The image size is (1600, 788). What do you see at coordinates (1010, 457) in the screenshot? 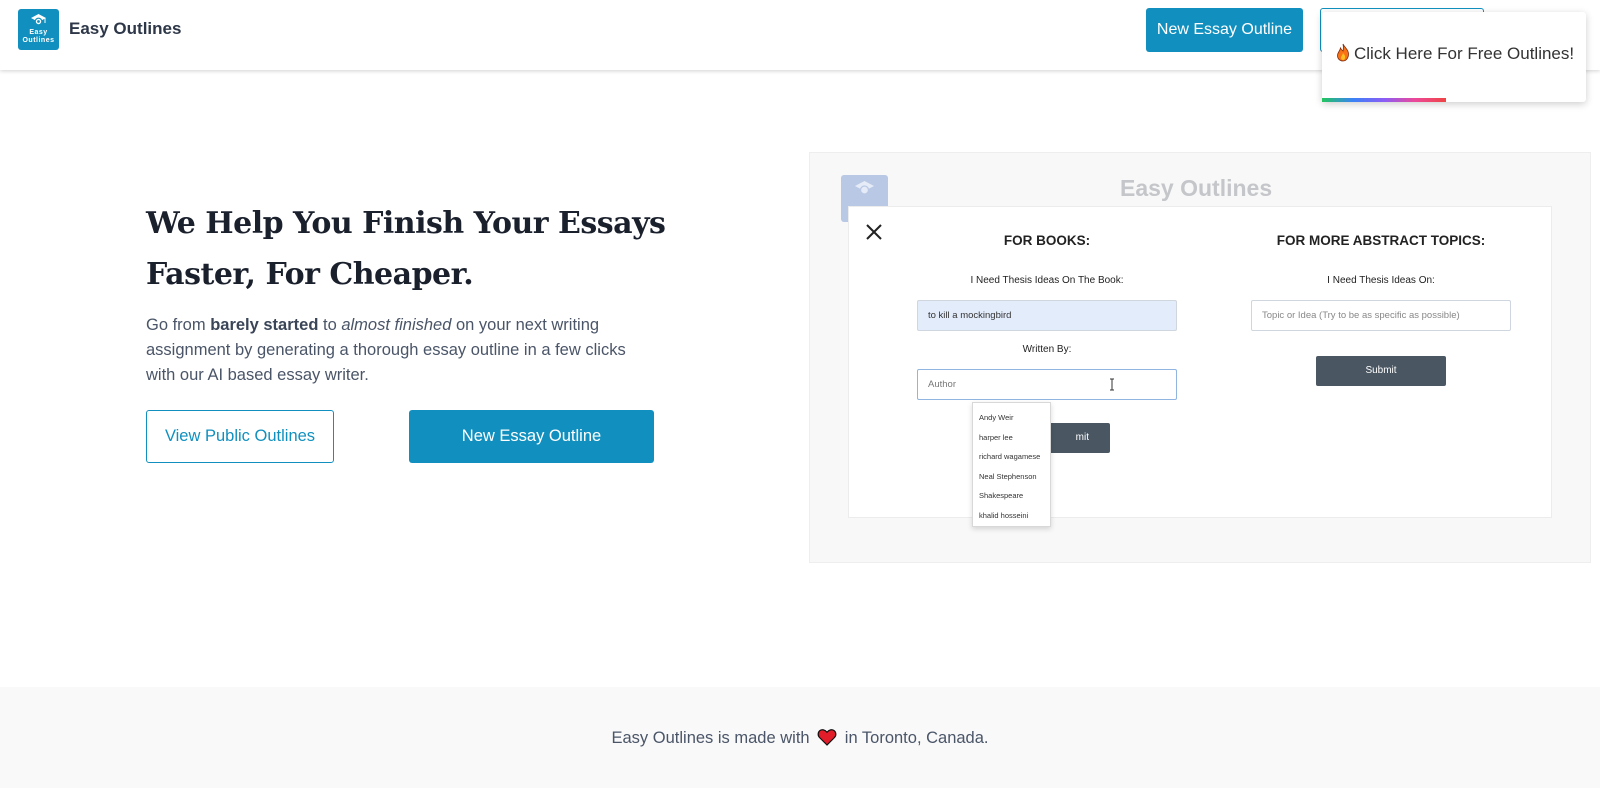
I see `suggestion-item: richard wagamese` at bounding box center [1010, 457].